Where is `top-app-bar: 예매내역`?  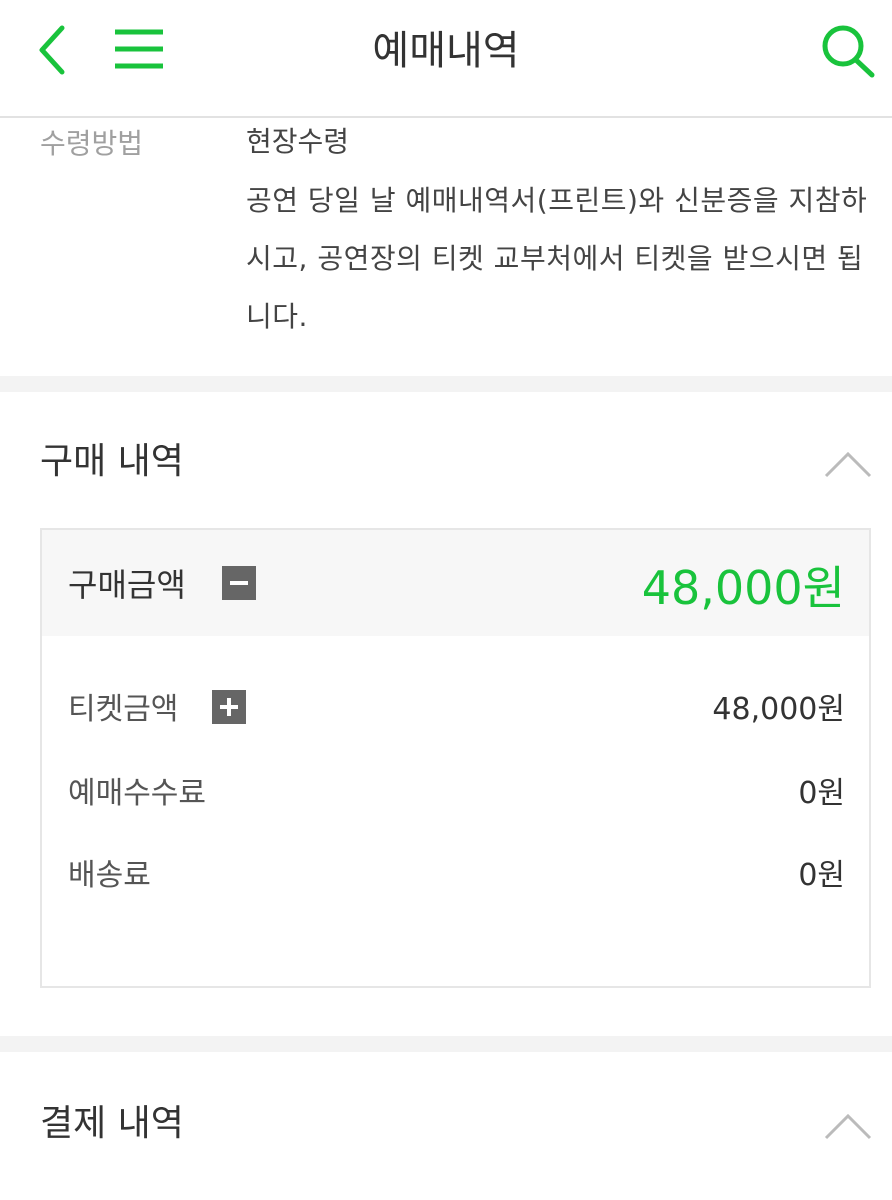 top-app-bar: 예매내역 is located at coordinates (446, 59).